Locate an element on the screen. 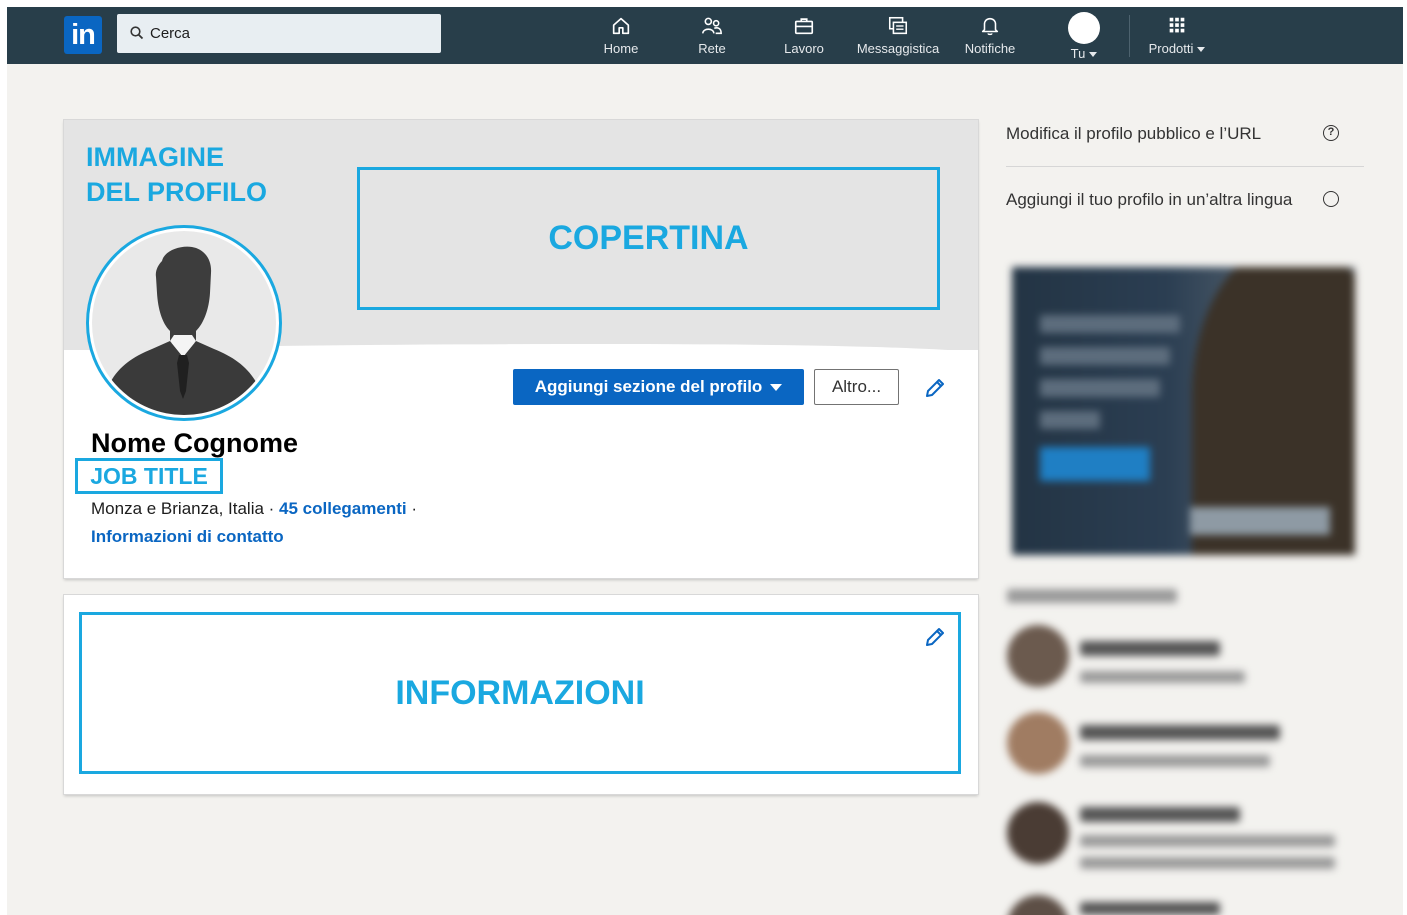 This screenshot has width=1407, height=915. ad-brand-logo is located at coordinates (1260, 521).